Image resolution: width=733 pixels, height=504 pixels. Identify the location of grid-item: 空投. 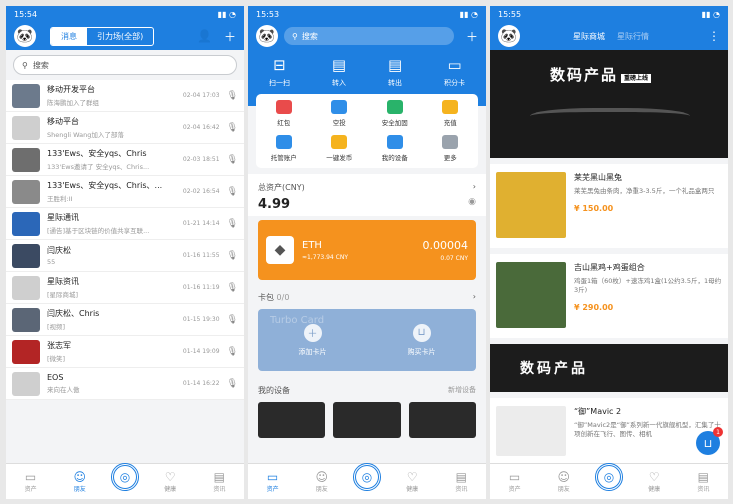
(340, 113).